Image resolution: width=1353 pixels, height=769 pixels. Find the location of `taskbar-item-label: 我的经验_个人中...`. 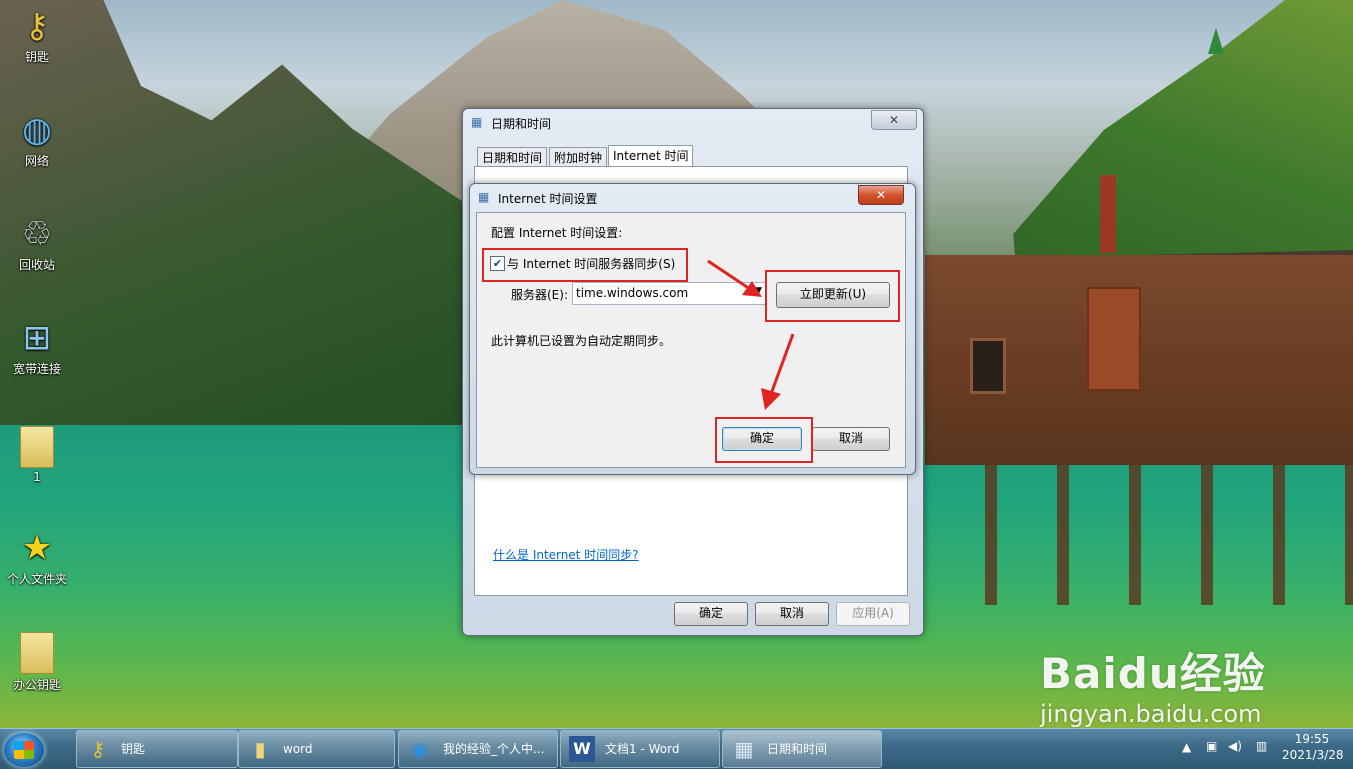

taskbar-item-label: 我的经验_个人中... is located at coordinates (494, 749).